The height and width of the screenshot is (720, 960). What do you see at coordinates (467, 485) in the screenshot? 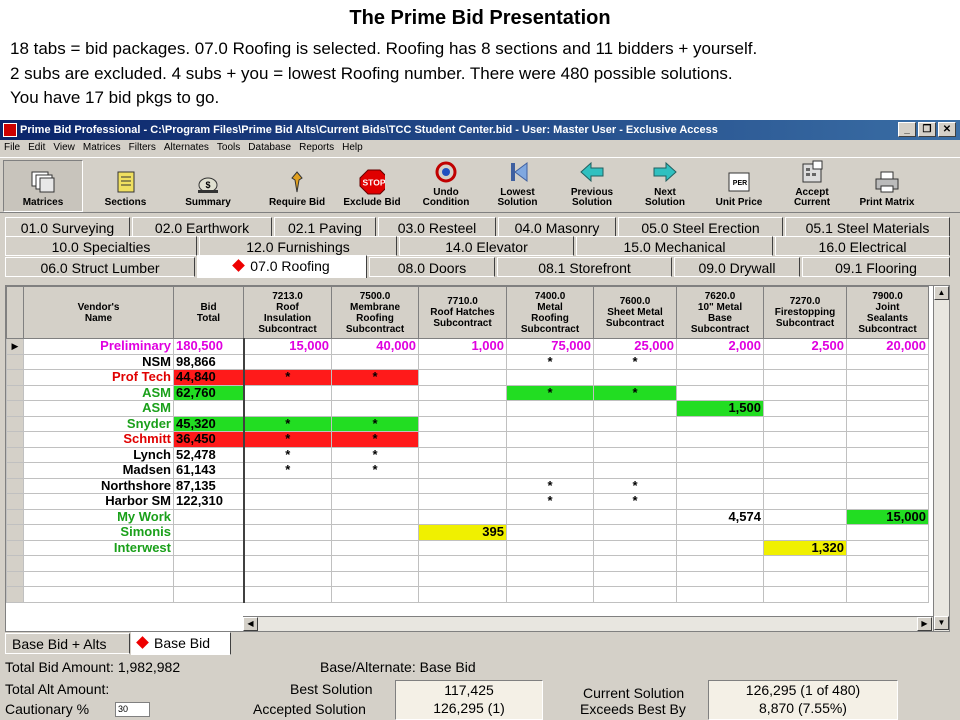
I see `table-row: Northshore 87,135 * *` at bounding box center [467, 485].